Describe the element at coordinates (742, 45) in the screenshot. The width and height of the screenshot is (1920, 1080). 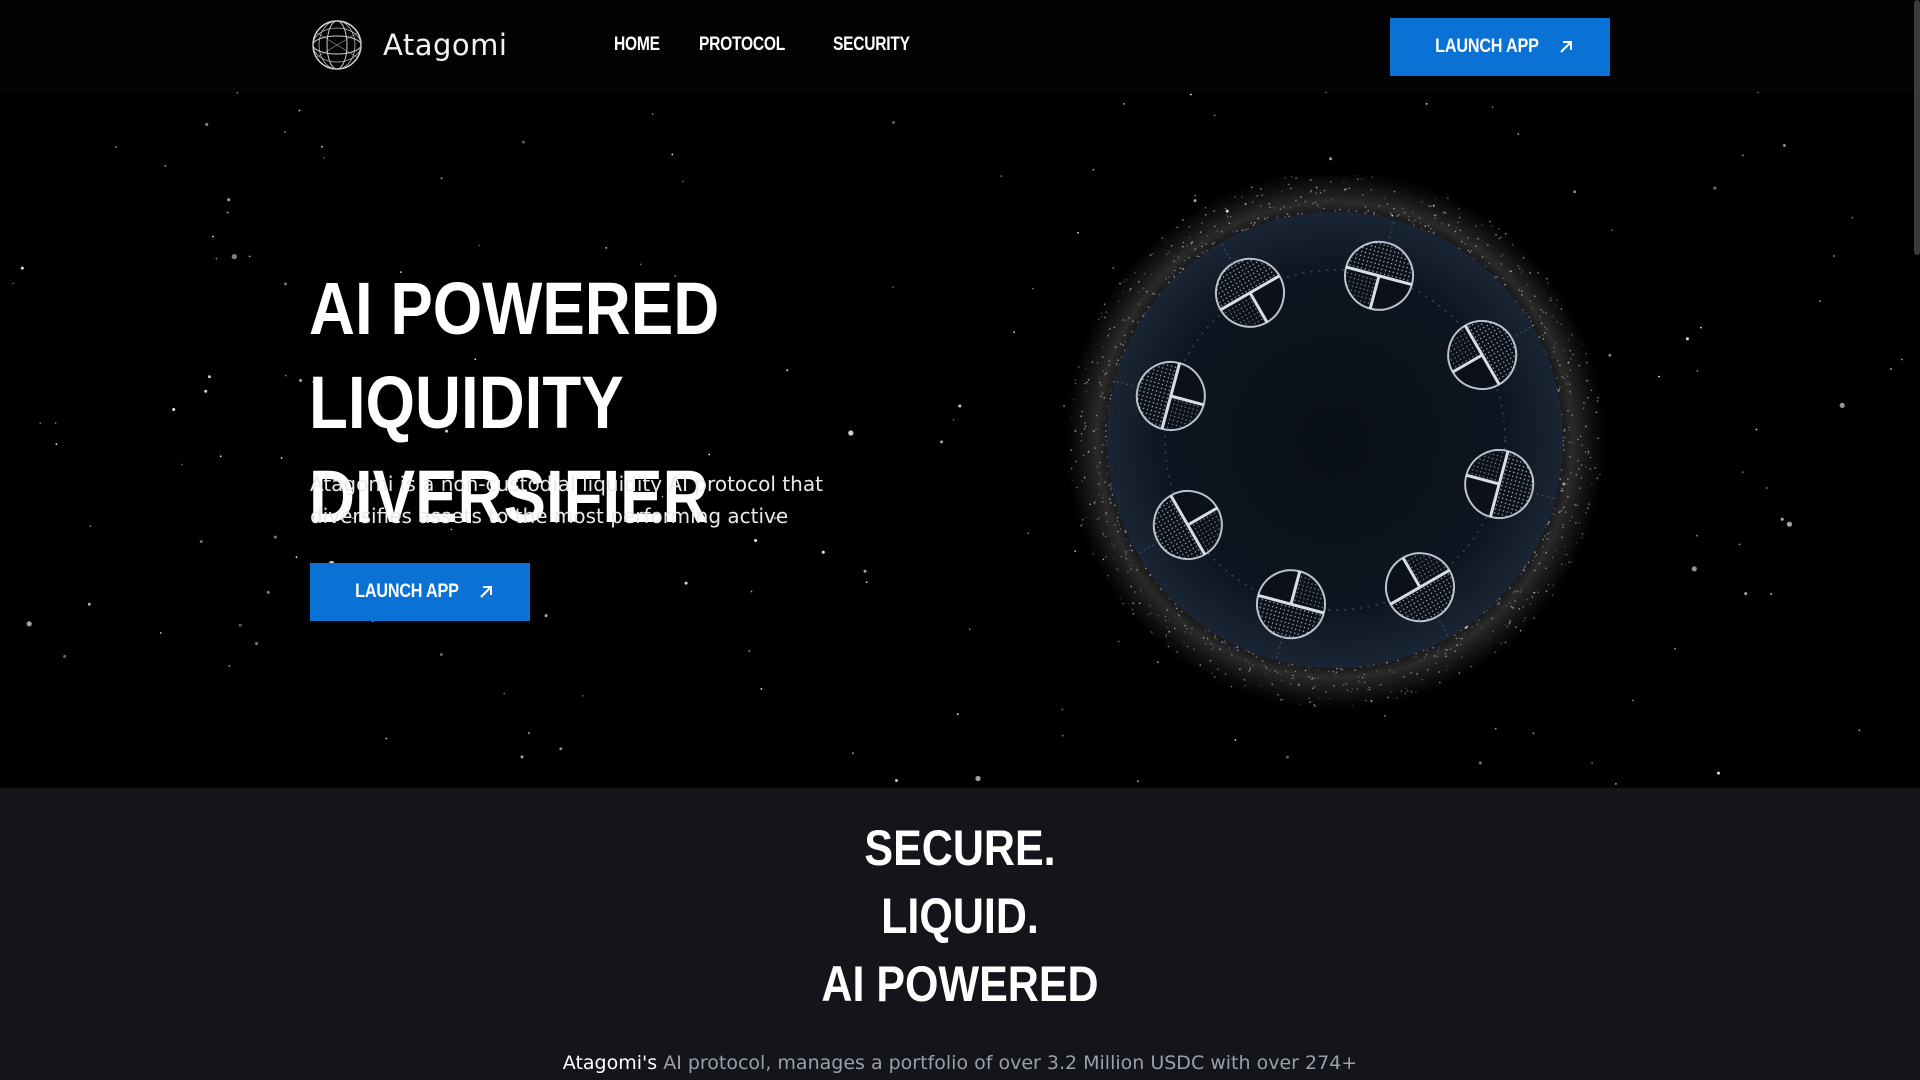
I see `nav-link-protocol: PROTOCOL` at that location.